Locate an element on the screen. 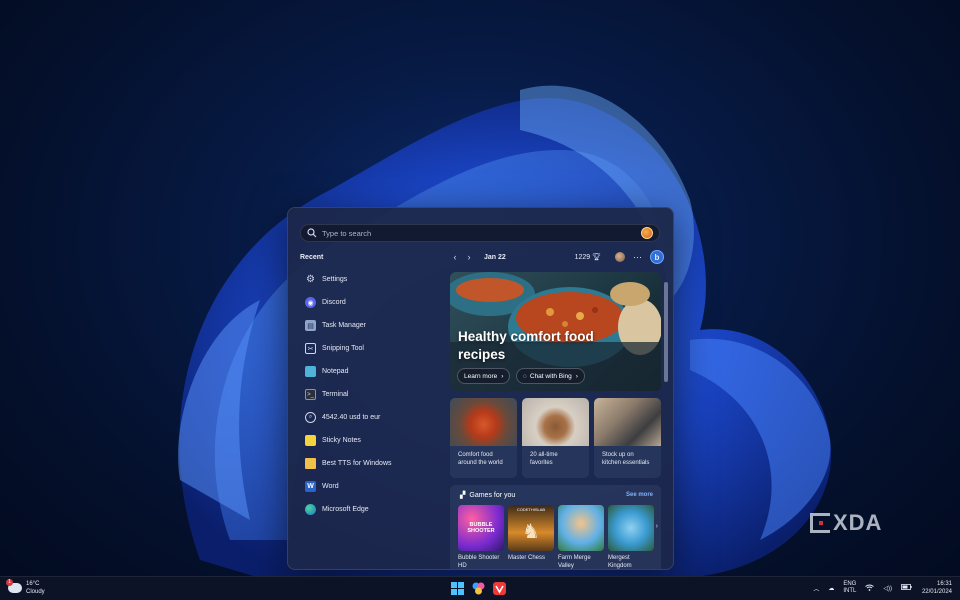  copilot-icon is located at coordinates (478, 588).